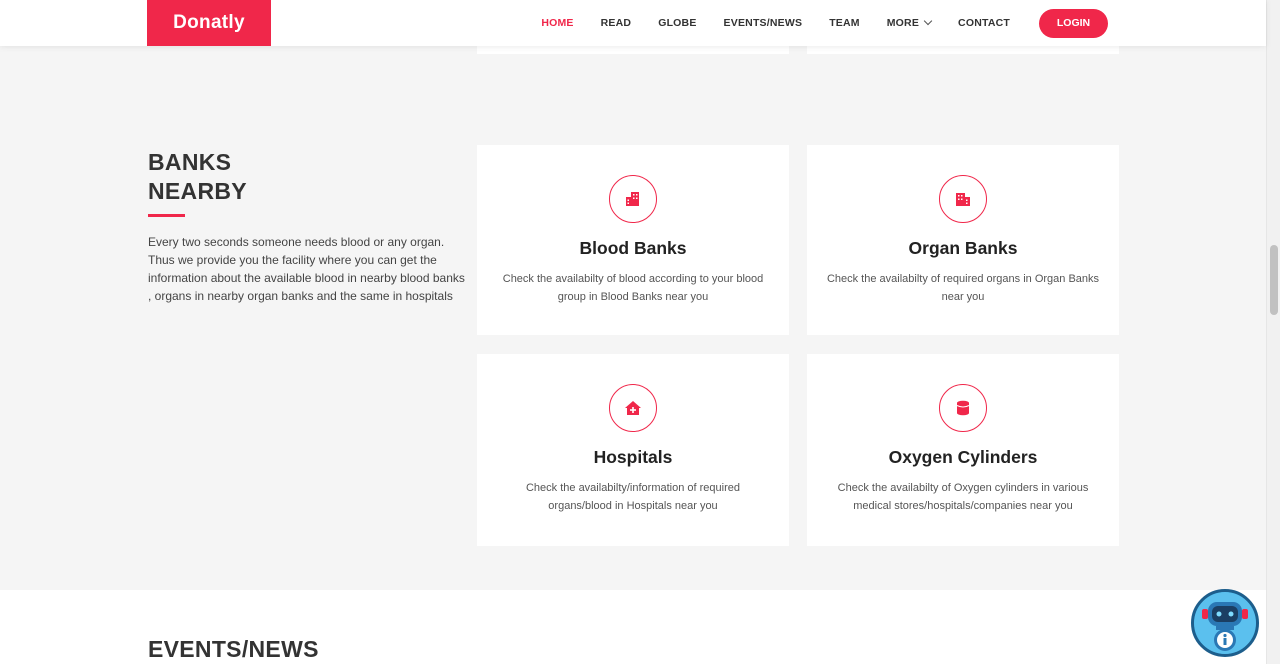  I want to click on logo: Donatly, so click(209, 23).